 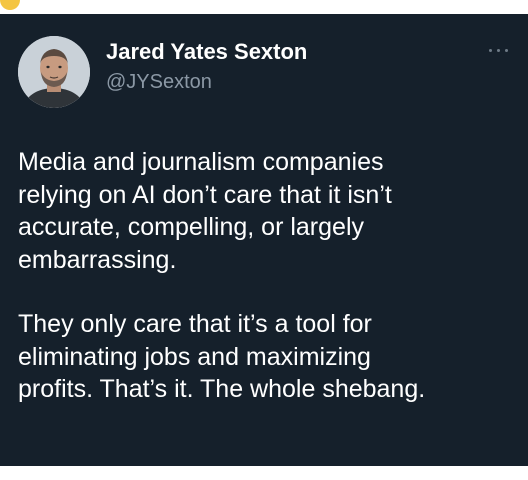 What do you see at coordinates (206, 52) in the screenshot?
I see `display-name: Jared Yates Sexton` at bounding box center [206, 52].